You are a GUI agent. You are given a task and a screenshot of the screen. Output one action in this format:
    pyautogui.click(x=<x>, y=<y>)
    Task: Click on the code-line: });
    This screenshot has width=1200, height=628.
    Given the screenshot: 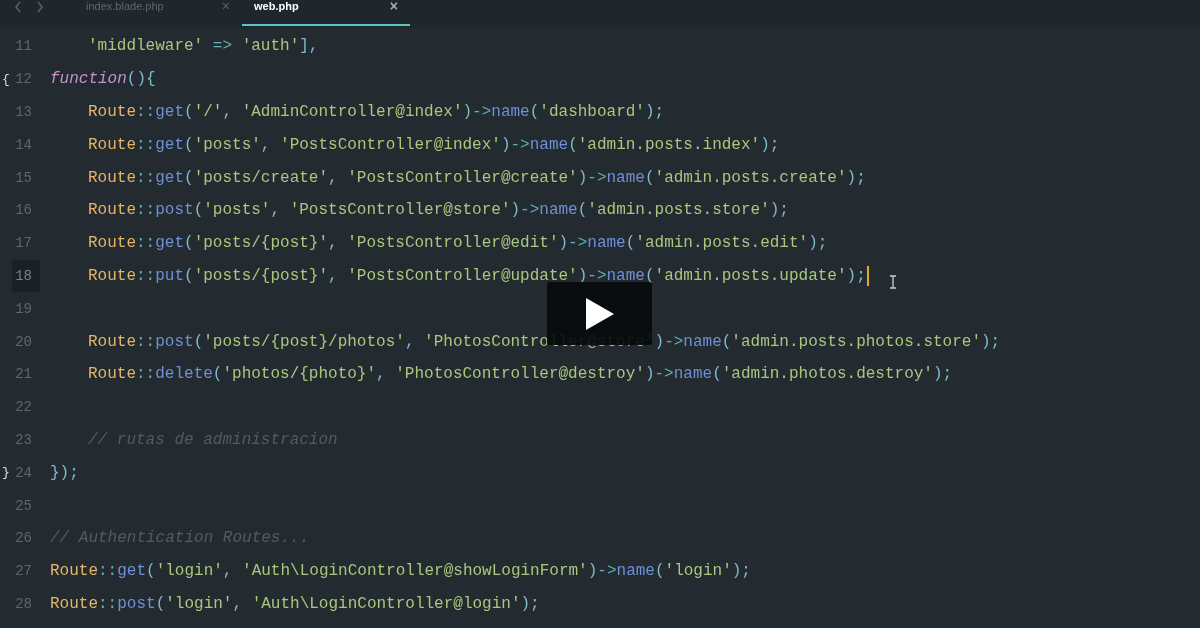 What is the action you would take?
    pyautogui.click(x=64, y=472)
    